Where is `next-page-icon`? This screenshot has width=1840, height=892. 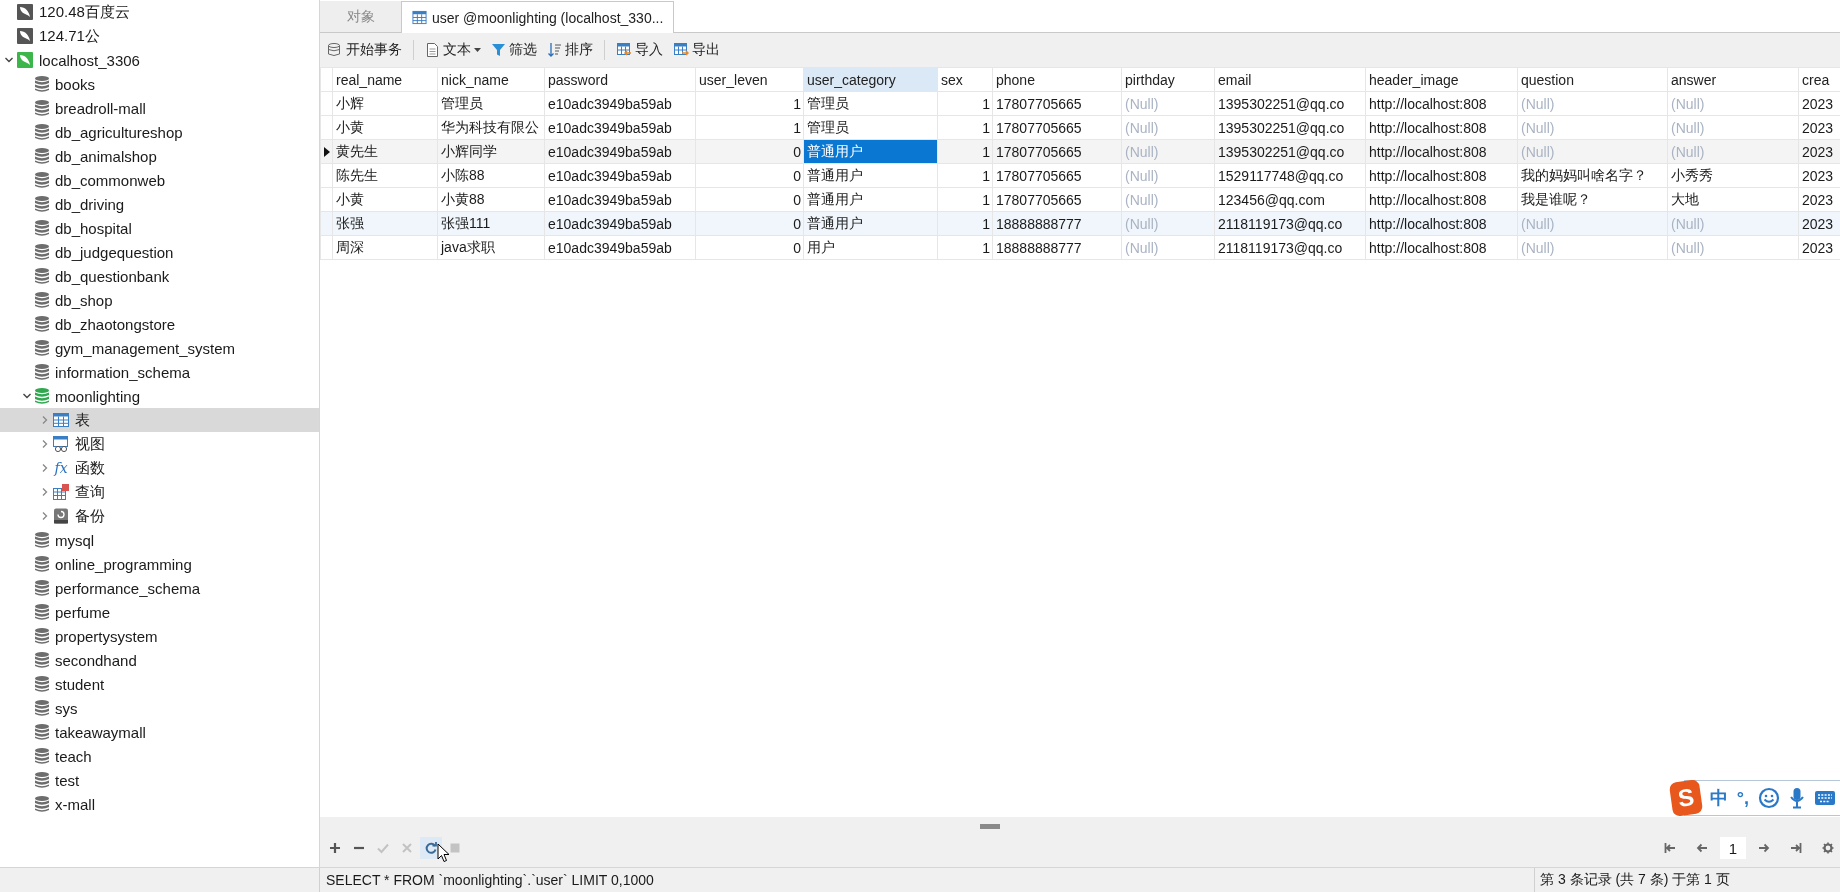
next-page-icon is located at coordinates (1764, 848).